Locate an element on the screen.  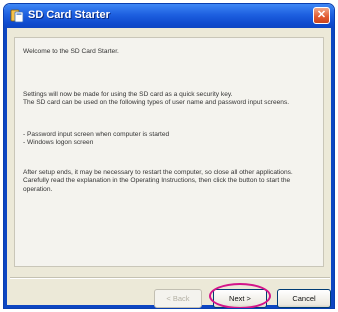
close-button: ✕ is located at coordinates (321, 15).